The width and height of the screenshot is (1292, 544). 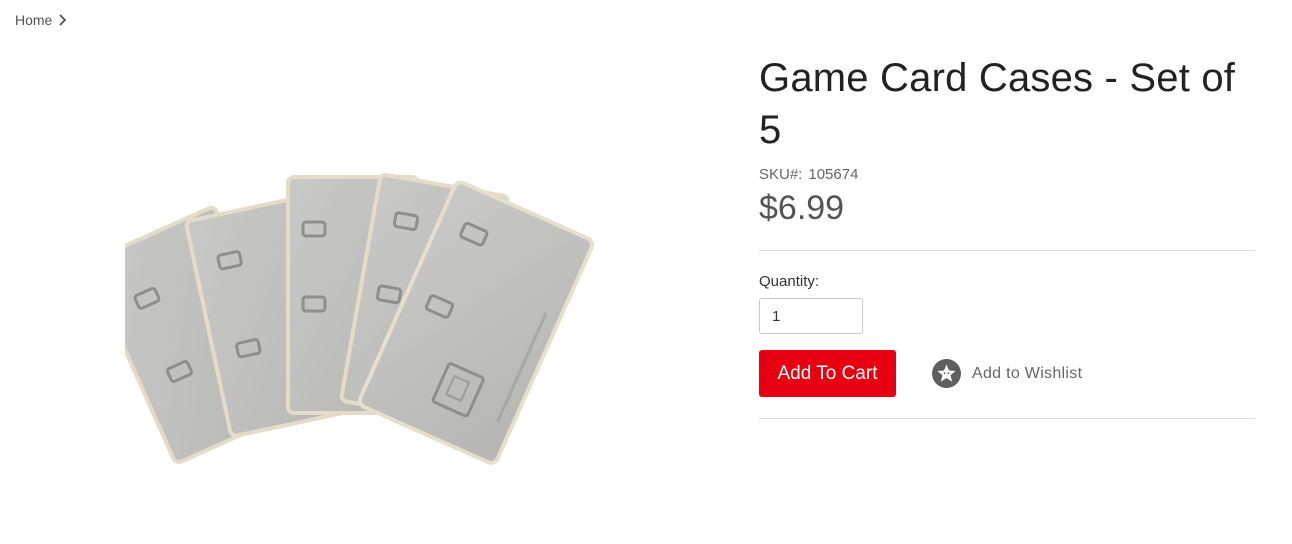 I want to click on breadcrumb-home-link: Home, so click(x=33, y=20).